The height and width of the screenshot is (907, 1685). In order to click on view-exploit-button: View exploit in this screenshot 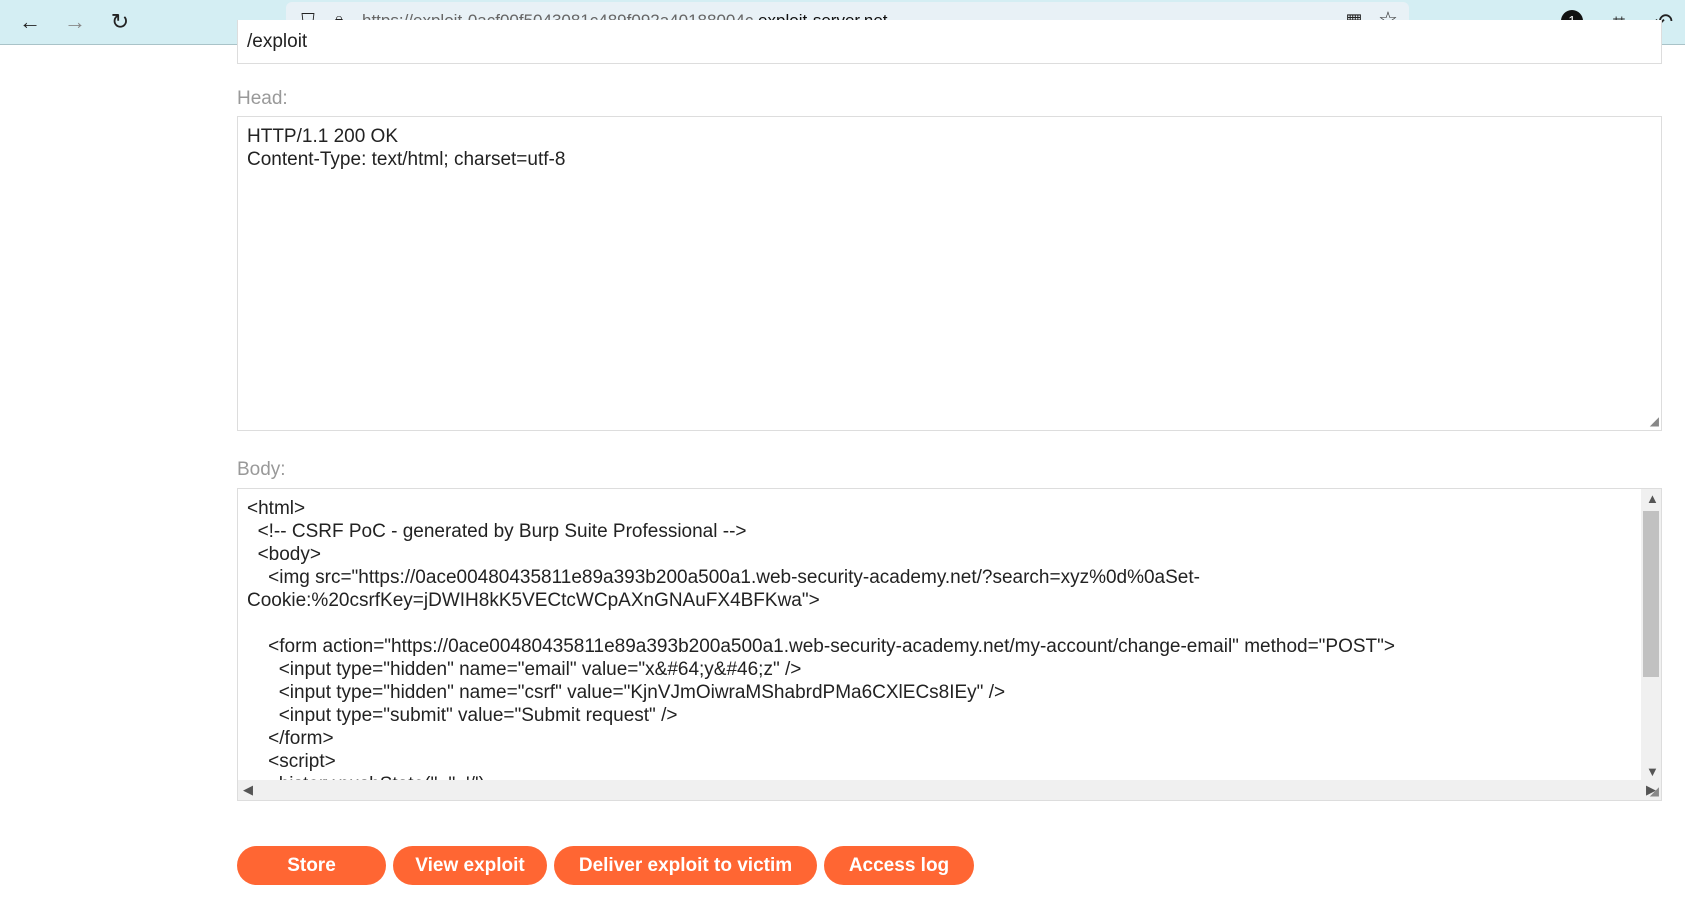, I will do `click(470, 865)`.